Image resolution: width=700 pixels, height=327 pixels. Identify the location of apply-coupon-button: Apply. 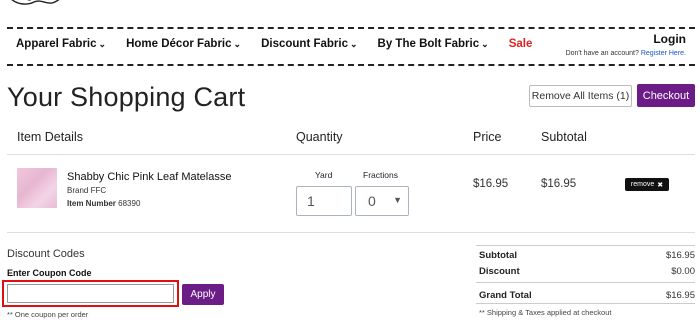
(203, 294).